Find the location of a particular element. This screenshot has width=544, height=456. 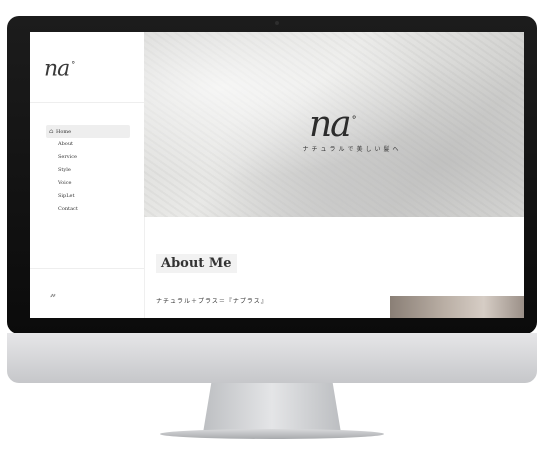

about-heading: About Me is located at coordinates (196, 263).